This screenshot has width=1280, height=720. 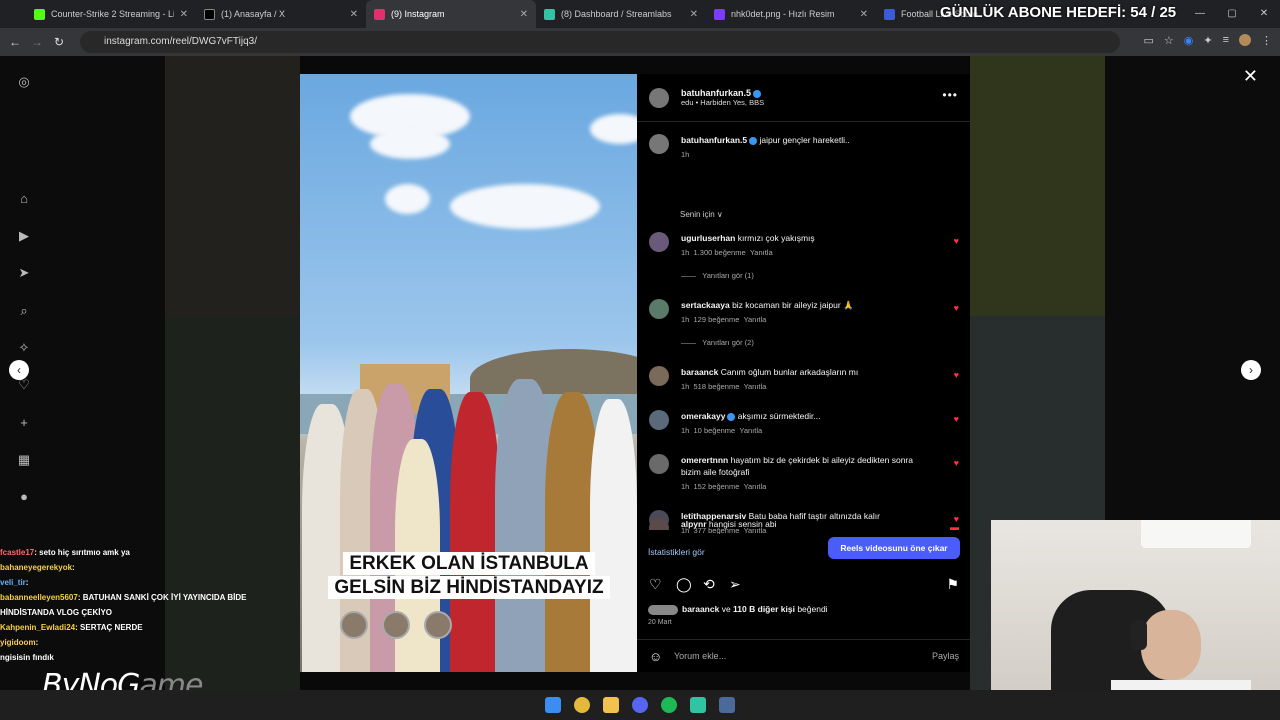 I want to click on tab-image: nhk0det.png - Hızlı Resim ✕, so click(x=791, y=14).